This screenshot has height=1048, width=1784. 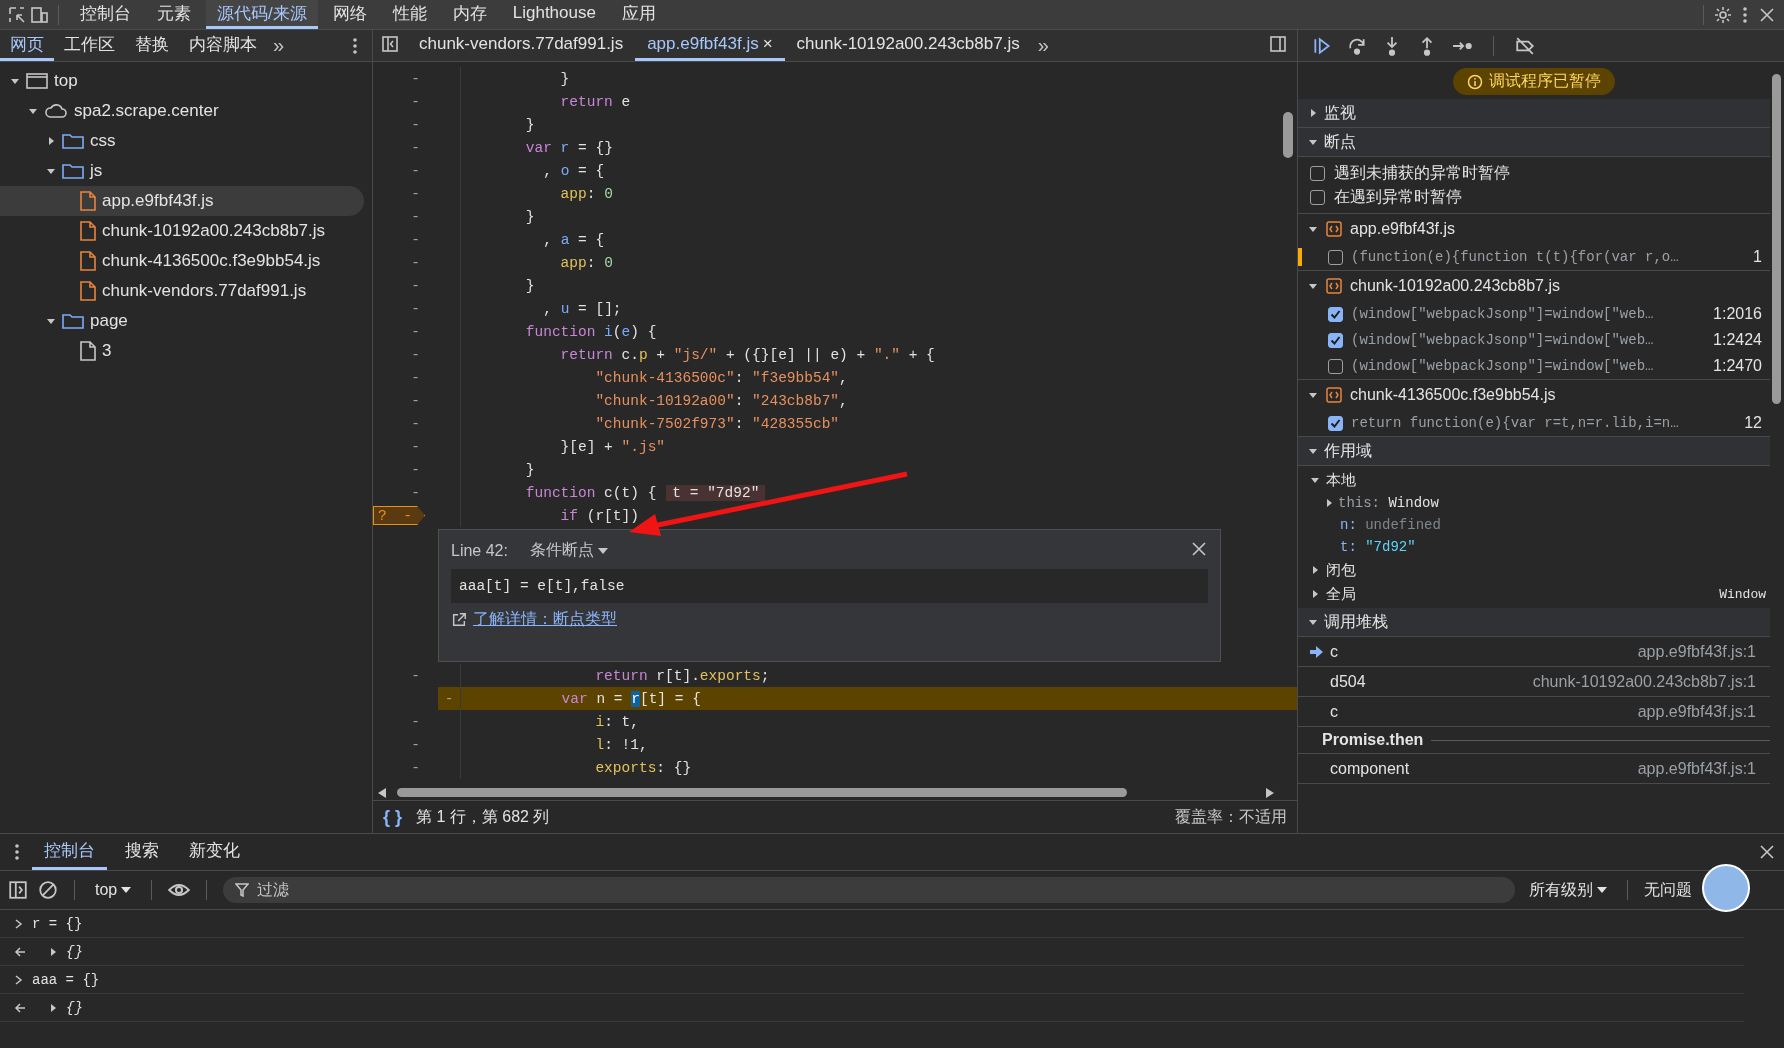 I want to click on breakpoint-type-dropdown: 条件断点, so click(x=568, y=550).